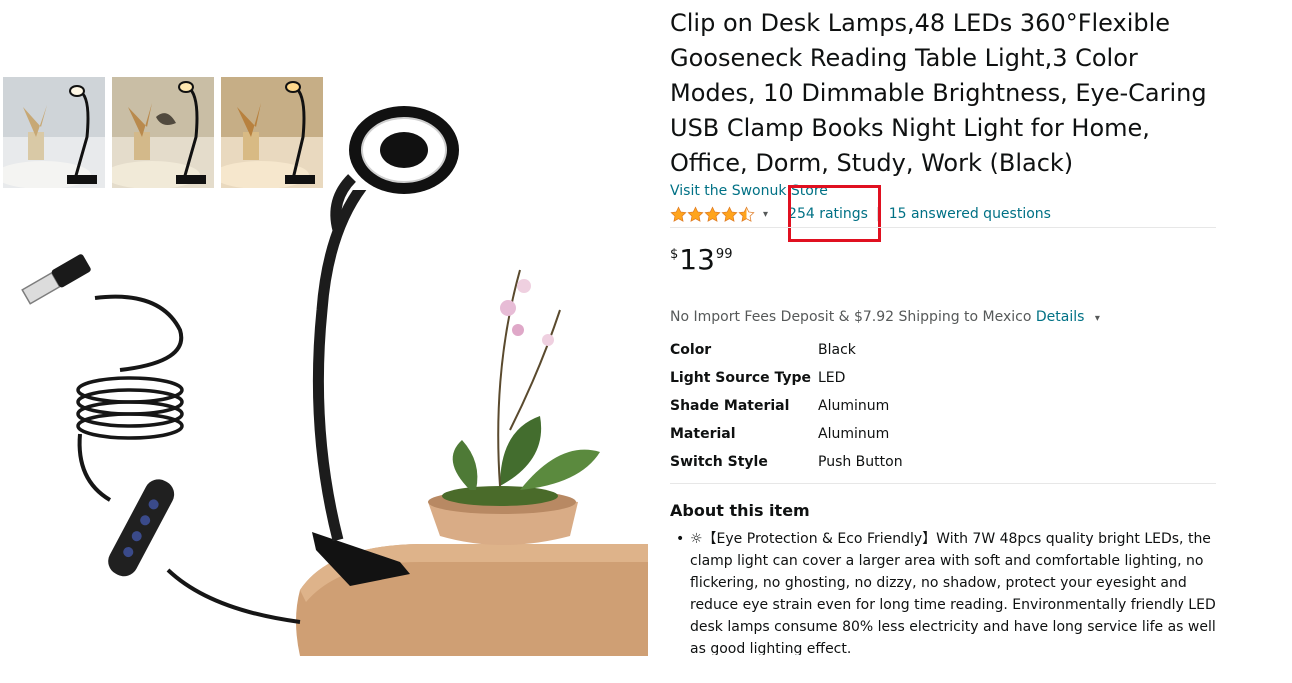 This screenshot has width=1292, height=683. Describe the element at coordinates (724, 254) in the screenshot. I see `price-fraction: 99` at that location.